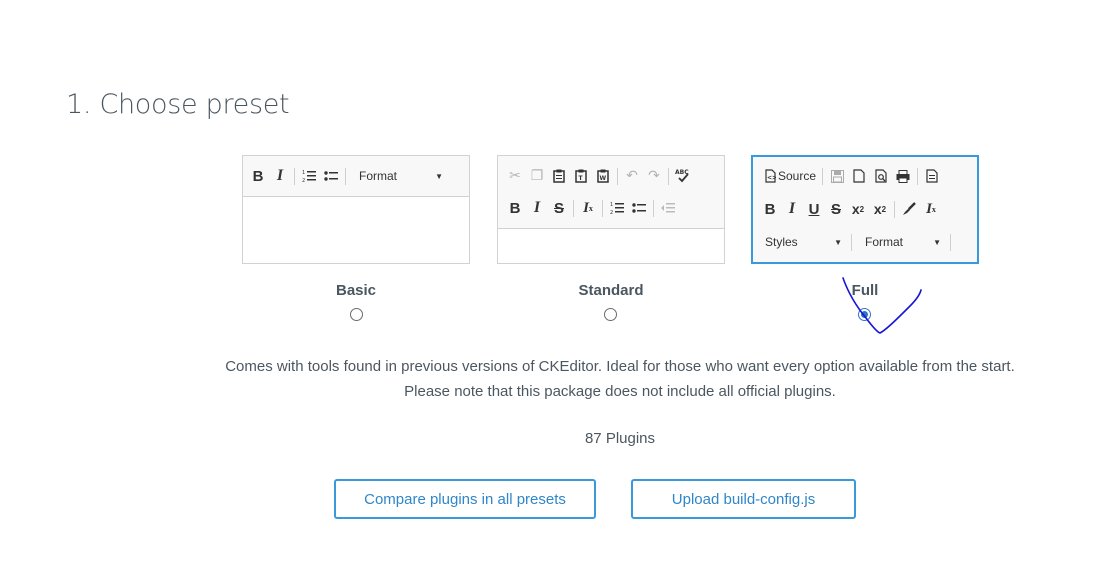  Describe the element at coordinates (801, 242) in the screenshot. I see `styles-combo: Styles ▼` at that location.